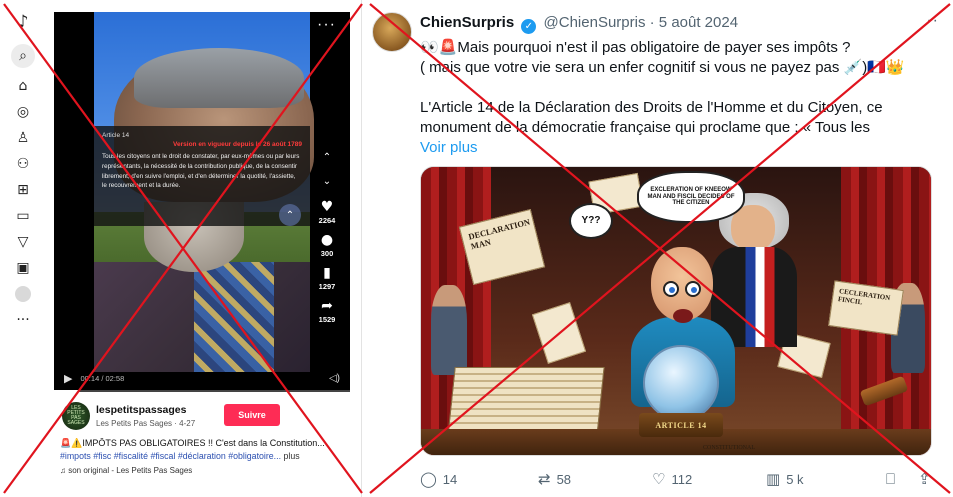  What do you see at coordinates (682, 285) in the screenshot?
I see `man-head` at bounding box center [682, 285].